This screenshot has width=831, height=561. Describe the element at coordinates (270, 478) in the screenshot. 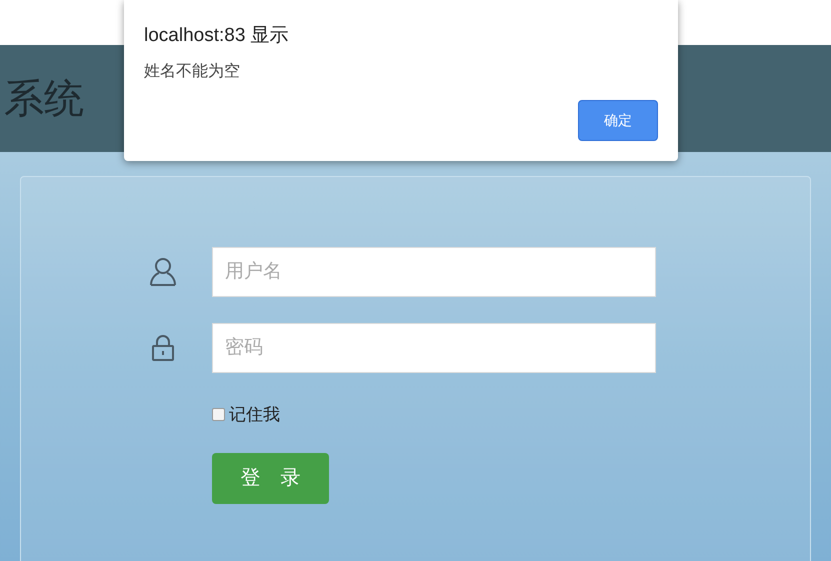

I see `login-button: 登 录` at that location.